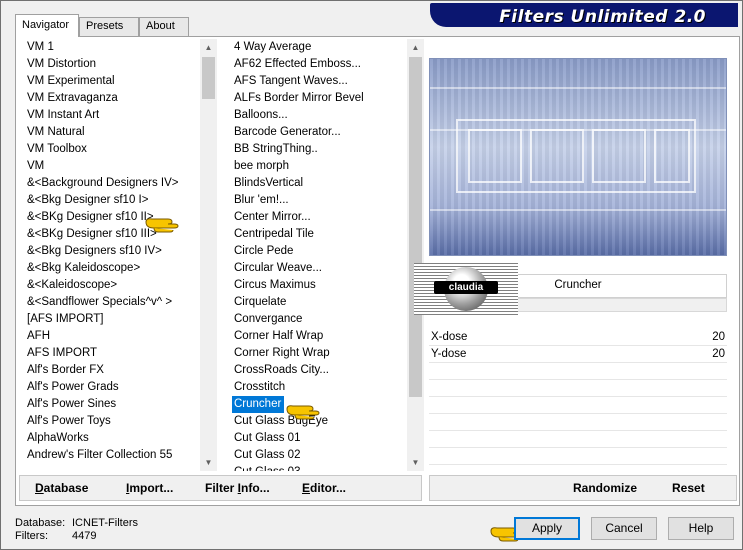  I want to click on list-row: BB StringThing.., so click(318, 149).